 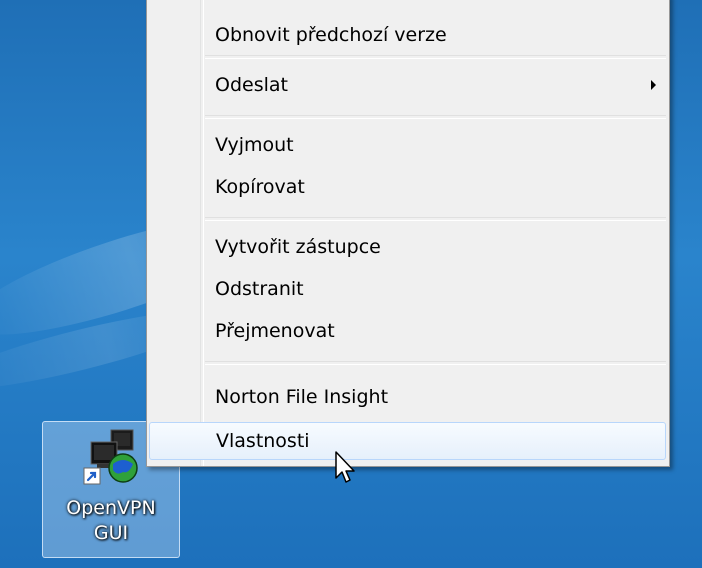 I want to click on menu-item-label: Obnovit předchozí verze, so click(x=331, y=35).